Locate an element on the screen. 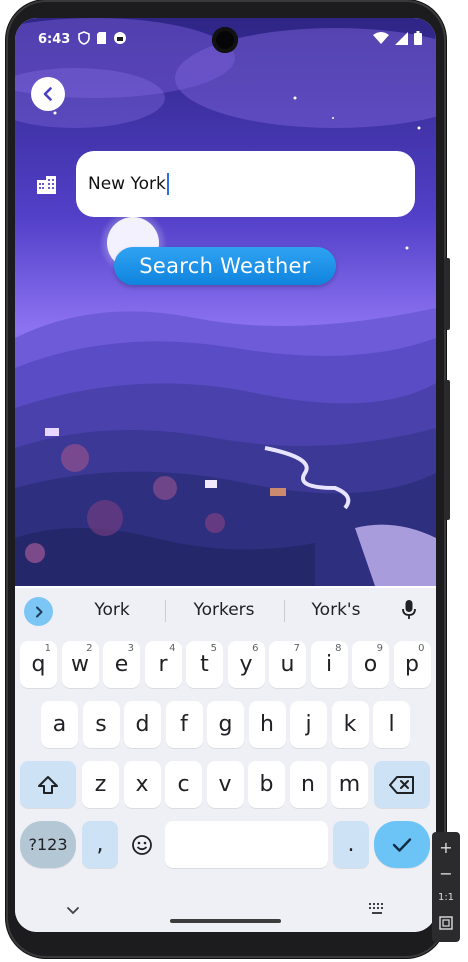  key-w: w2 is located at coordinates (80, 664).